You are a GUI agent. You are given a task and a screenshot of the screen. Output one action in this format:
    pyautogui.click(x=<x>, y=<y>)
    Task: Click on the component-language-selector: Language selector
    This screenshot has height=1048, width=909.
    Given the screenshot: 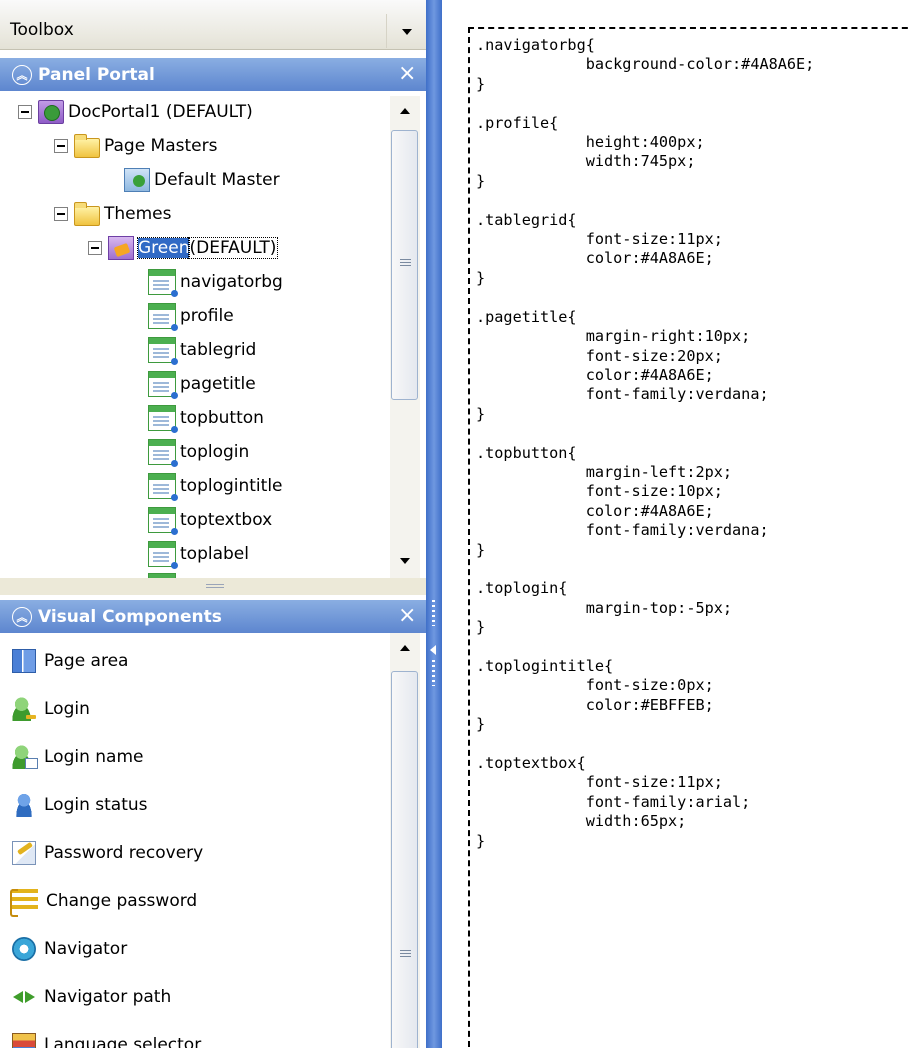 What is the action you would take?
    pyautogui.click(x=106, y=1036)
    